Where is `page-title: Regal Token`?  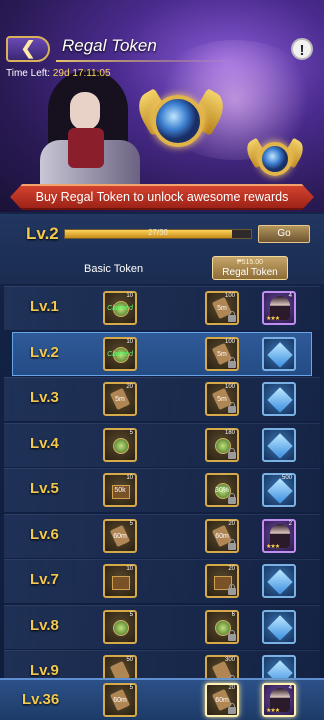 page-title: Regal Token is located at coordinates (109, 45).